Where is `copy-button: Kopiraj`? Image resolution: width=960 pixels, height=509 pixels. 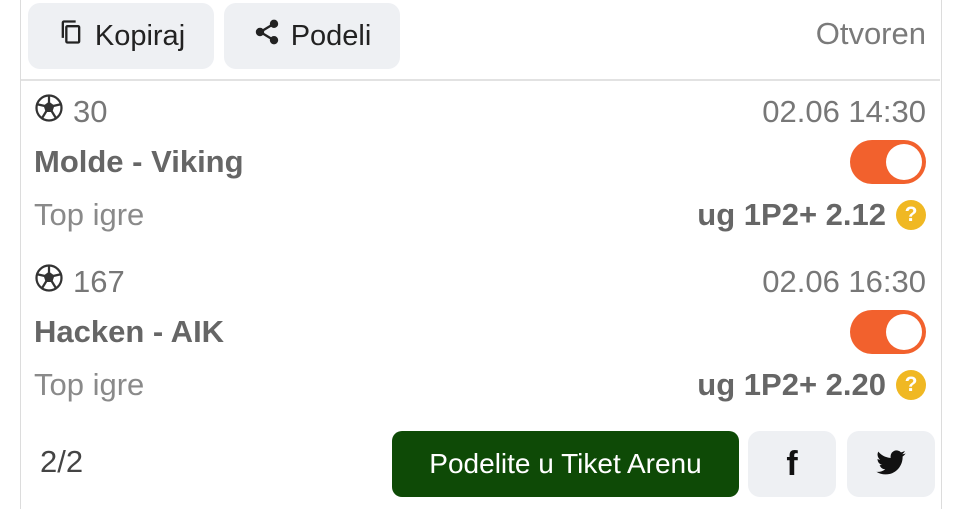 copy-button: Kopiraj is located at coordinates (121, 36).